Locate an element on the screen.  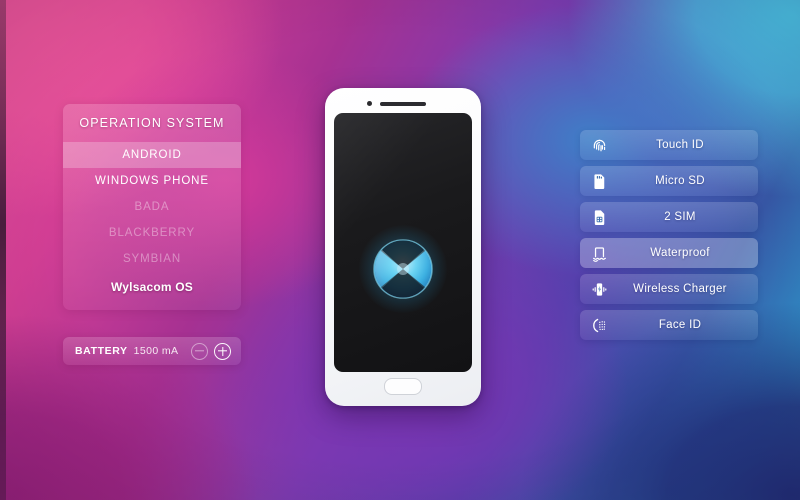
os-panel-spacer is located at coordinates (152, 306).